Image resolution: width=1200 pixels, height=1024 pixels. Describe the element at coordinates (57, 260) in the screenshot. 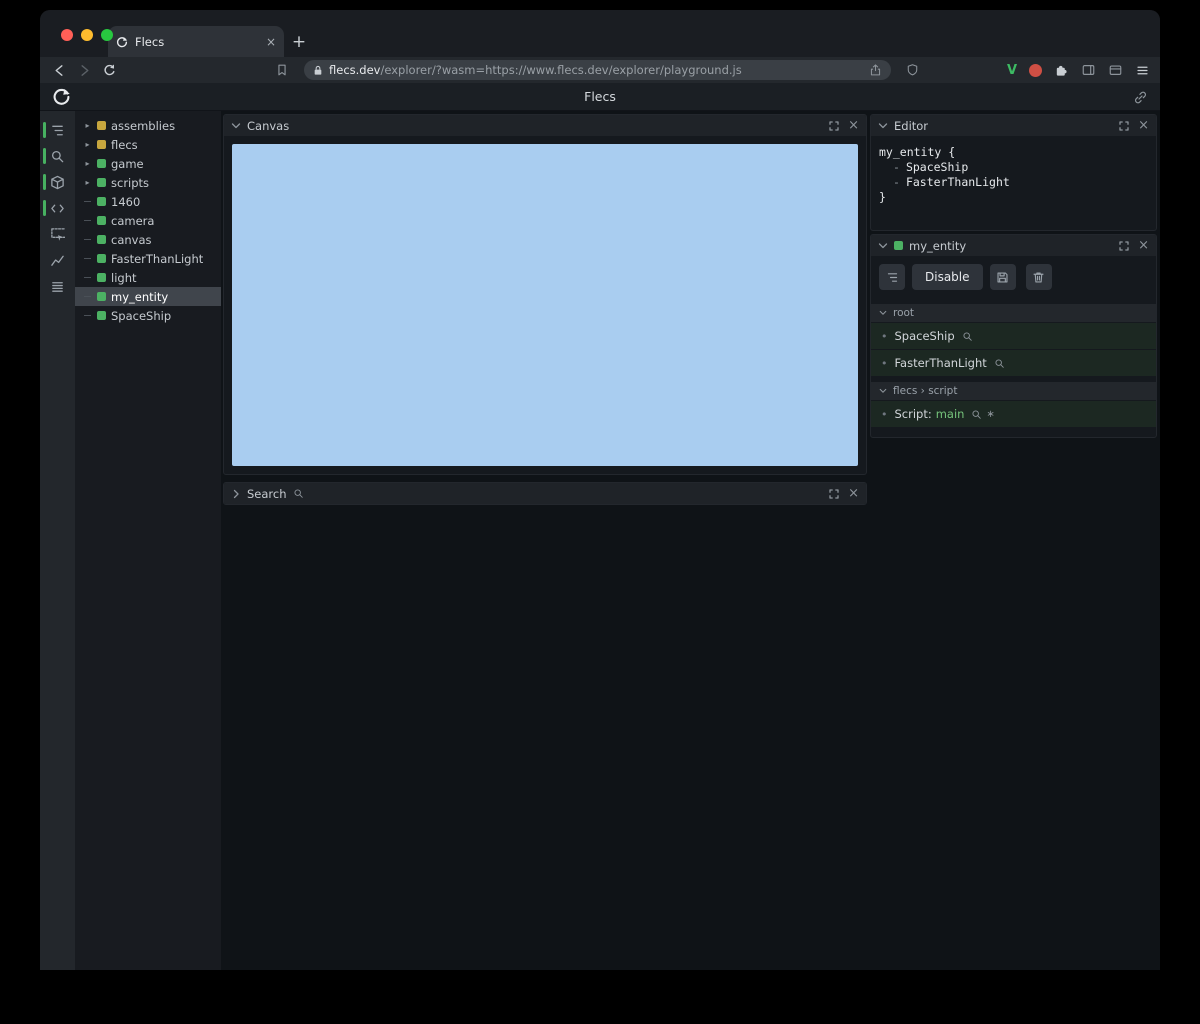

I see `sidebar-item-stats` at that location.